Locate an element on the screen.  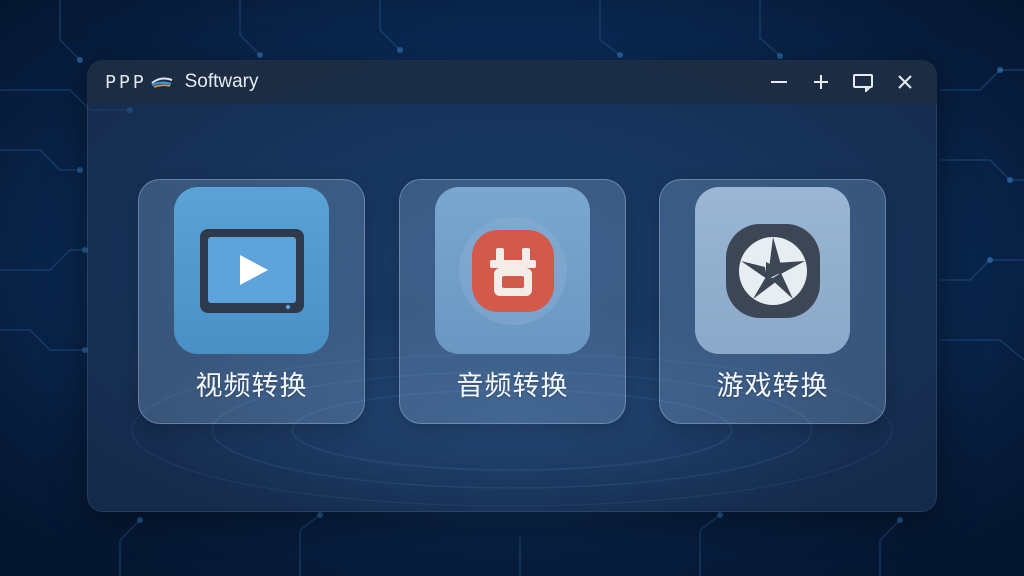
game-icon-tile is located at coordinates (772, 270).